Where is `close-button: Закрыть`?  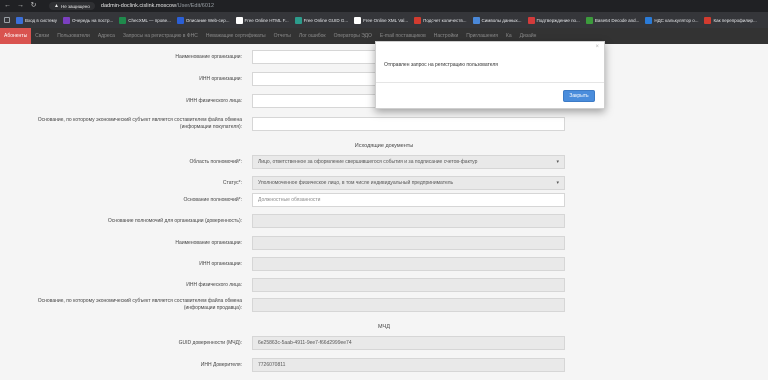 close-button: Закрыть is located at coordinates (579, 96).